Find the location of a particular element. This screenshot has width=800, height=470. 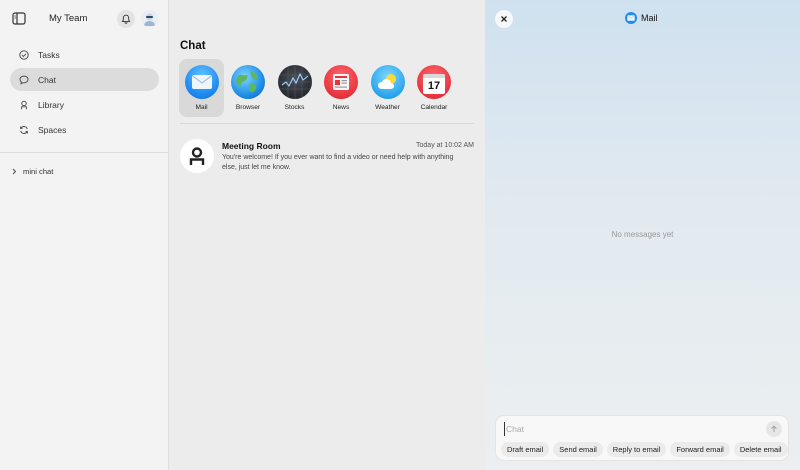

app-stocks: Stocks is located at coordinates (294, 88).